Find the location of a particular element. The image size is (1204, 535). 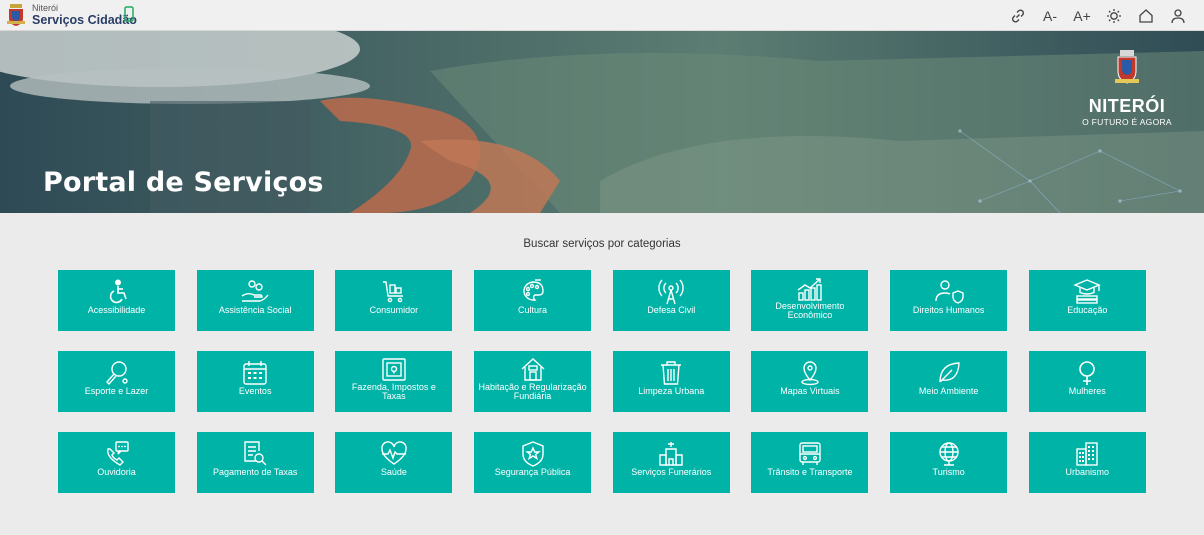

city-crest-icon is located at coordinates (16, 15).